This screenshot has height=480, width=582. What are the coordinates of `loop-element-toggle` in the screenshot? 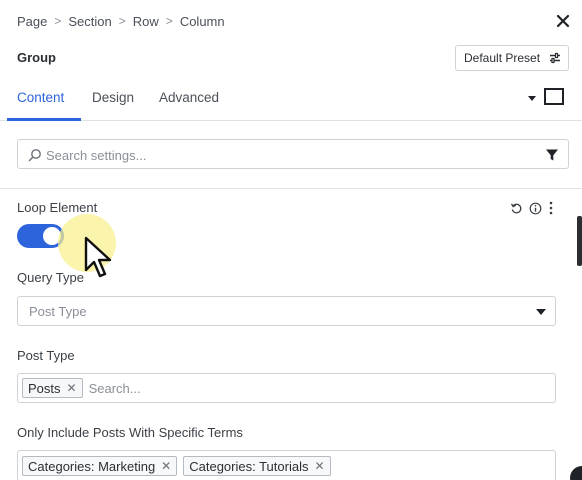 It's located at (40, 236).